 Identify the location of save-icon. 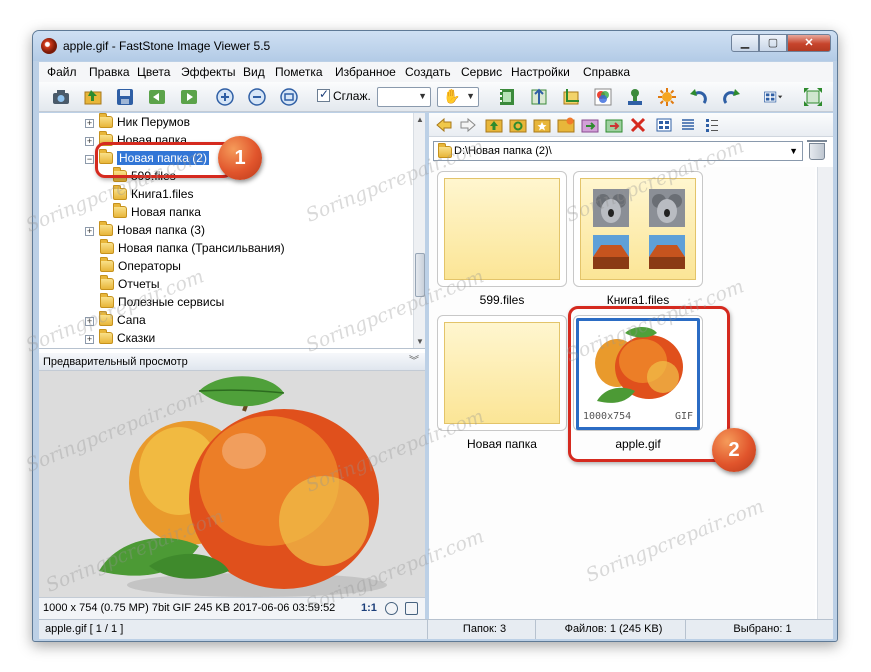
(125, 97).